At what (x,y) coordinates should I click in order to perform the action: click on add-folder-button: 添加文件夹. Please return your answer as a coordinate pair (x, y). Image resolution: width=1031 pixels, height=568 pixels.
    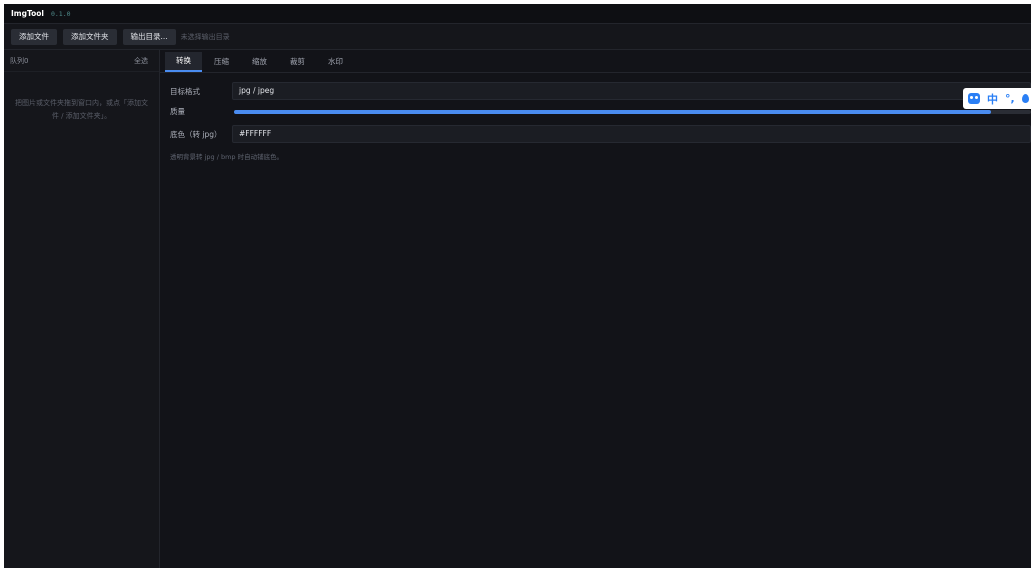
    Looking at the image, I should click on (90, 36).